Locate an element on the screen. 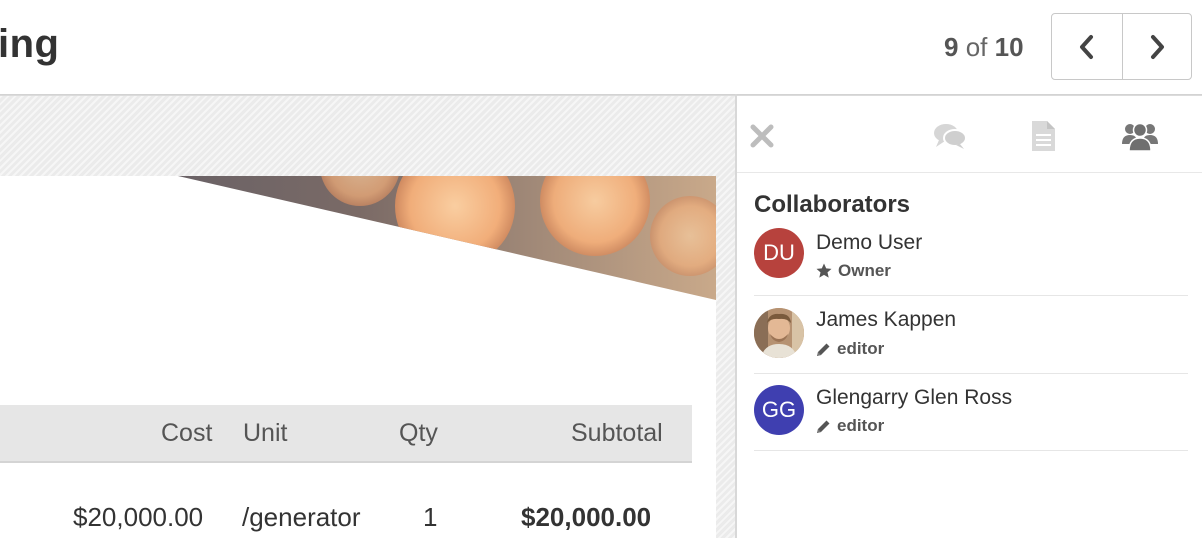 The height and width of the screenshot is (538, 1202). prev-button is located at coordinates (1087, 46).